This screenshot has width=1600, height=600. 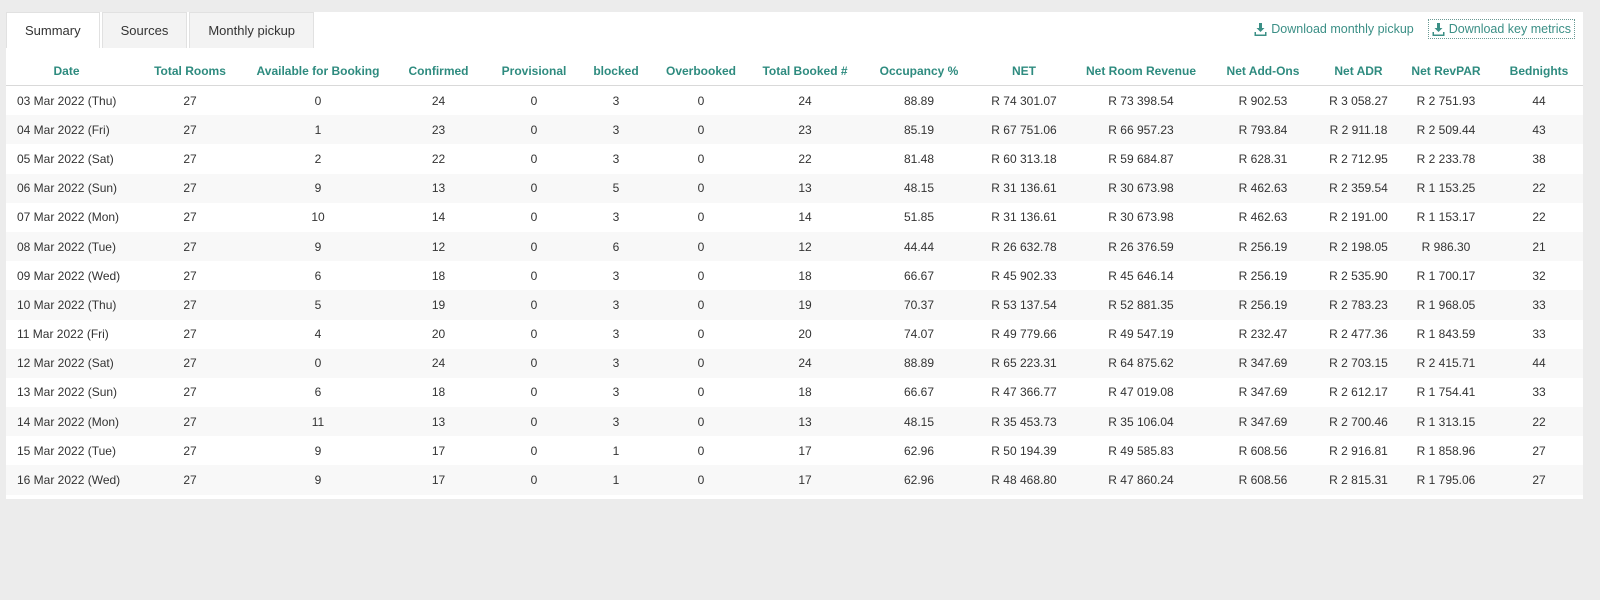 I want to click on column-header-total-rooms: Total Rooms, so click(x=190, y=71).